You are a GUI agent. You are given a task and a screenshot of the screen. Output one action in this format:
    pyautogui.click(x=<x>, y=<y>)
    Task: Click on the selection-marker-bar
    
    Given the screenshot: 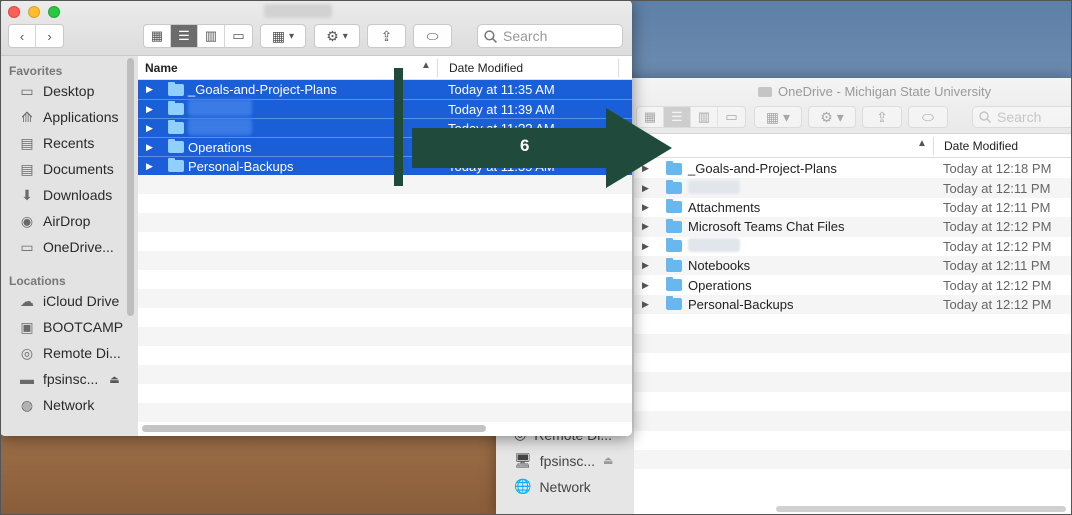 What is the action you would take?
    pyautogui.click(x=398, y=127)
    